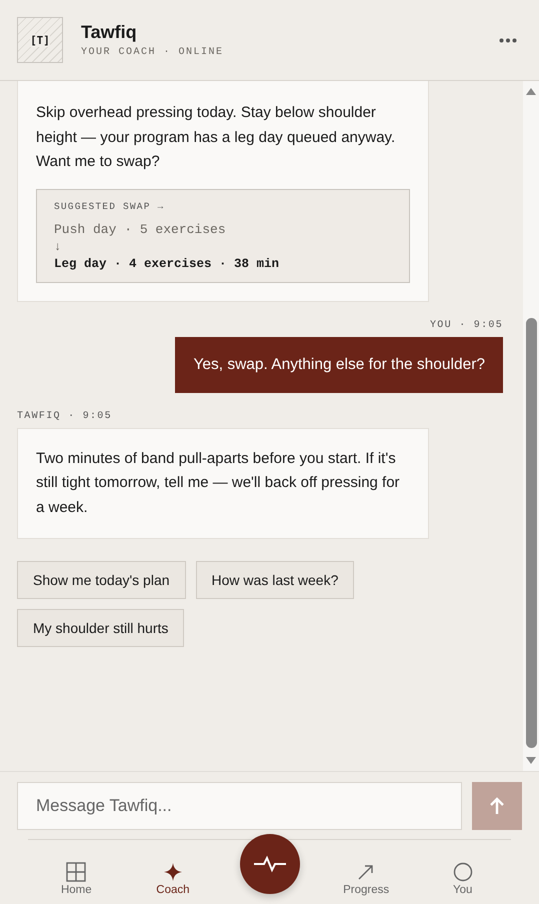 The width and height of the screenshot is (539, 904). I want to click on coach-status: YOUR COACH · ONLINE, so click(153, 52).